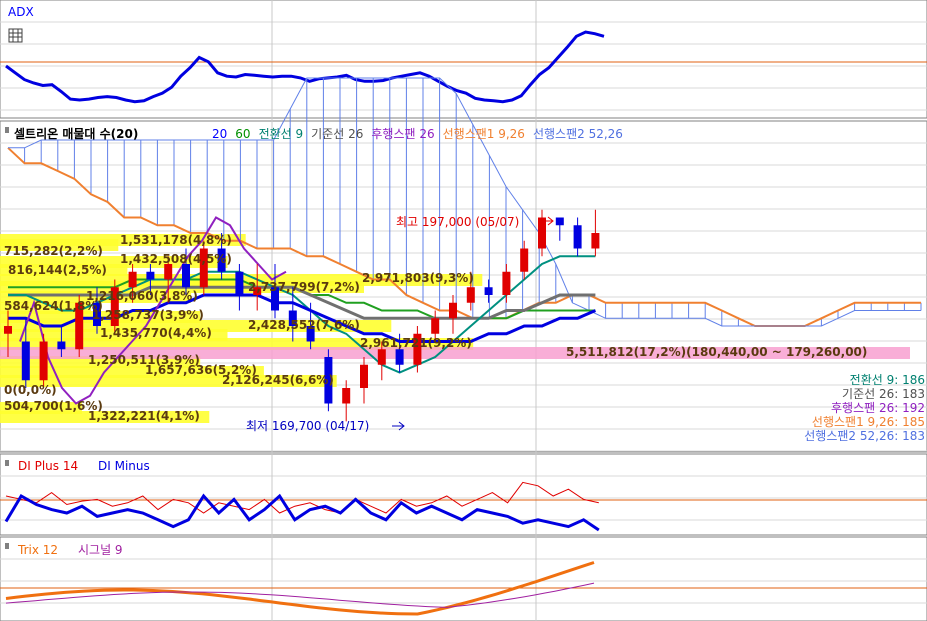  Describe the element at coordinates (883, 394) in the screenshot. I see `right-value-label: 기준선 26: 183` at that location.